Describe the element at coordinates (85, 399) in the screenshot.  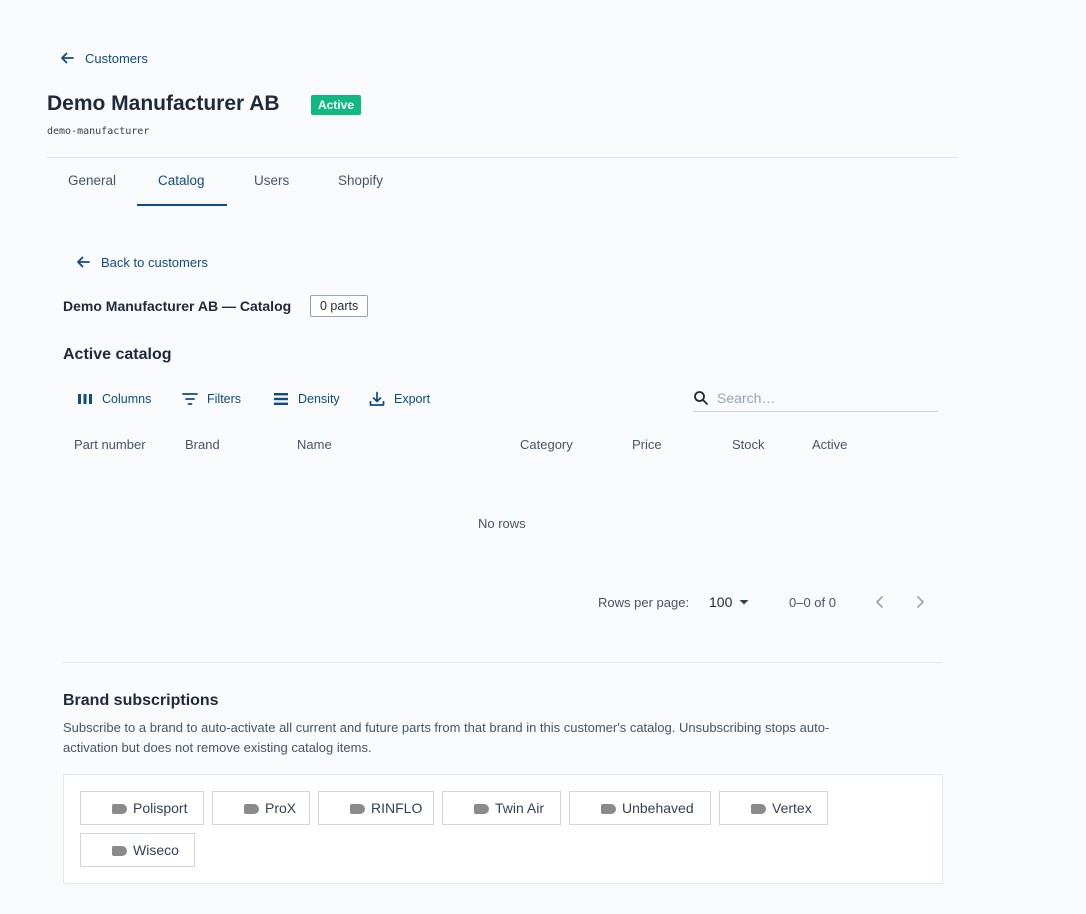
I see `columns-icon` at that location.